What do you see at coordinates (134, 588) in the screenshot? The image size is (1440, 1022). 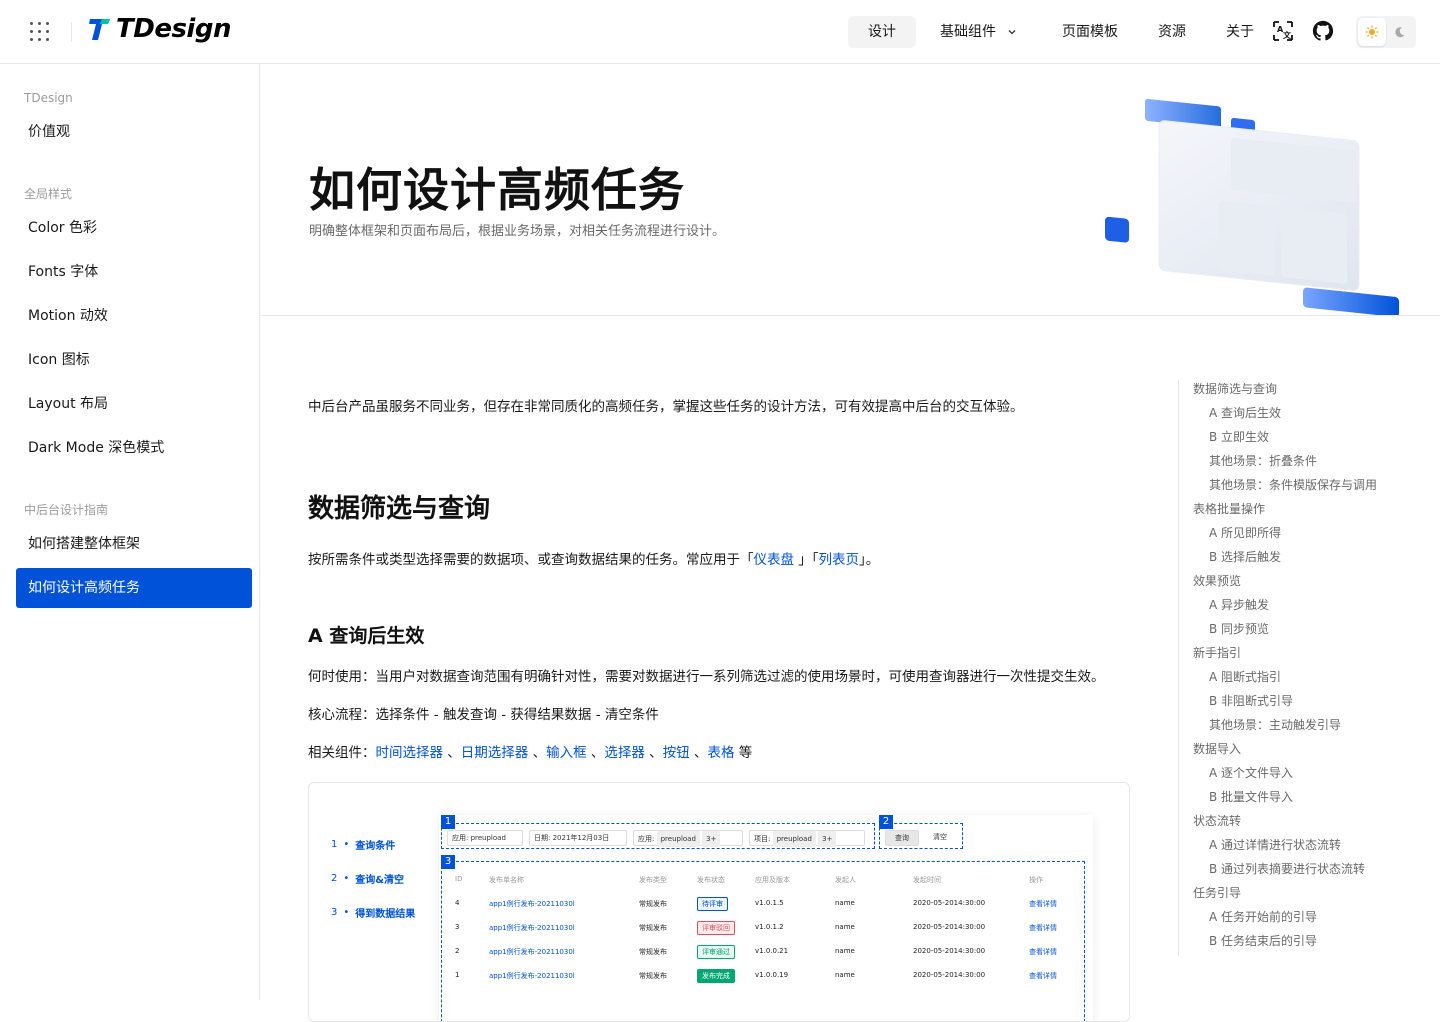 I see `sidebar-item-high-frequency-tasks: 如何设计高频任务` at bounding box center [134, 588].